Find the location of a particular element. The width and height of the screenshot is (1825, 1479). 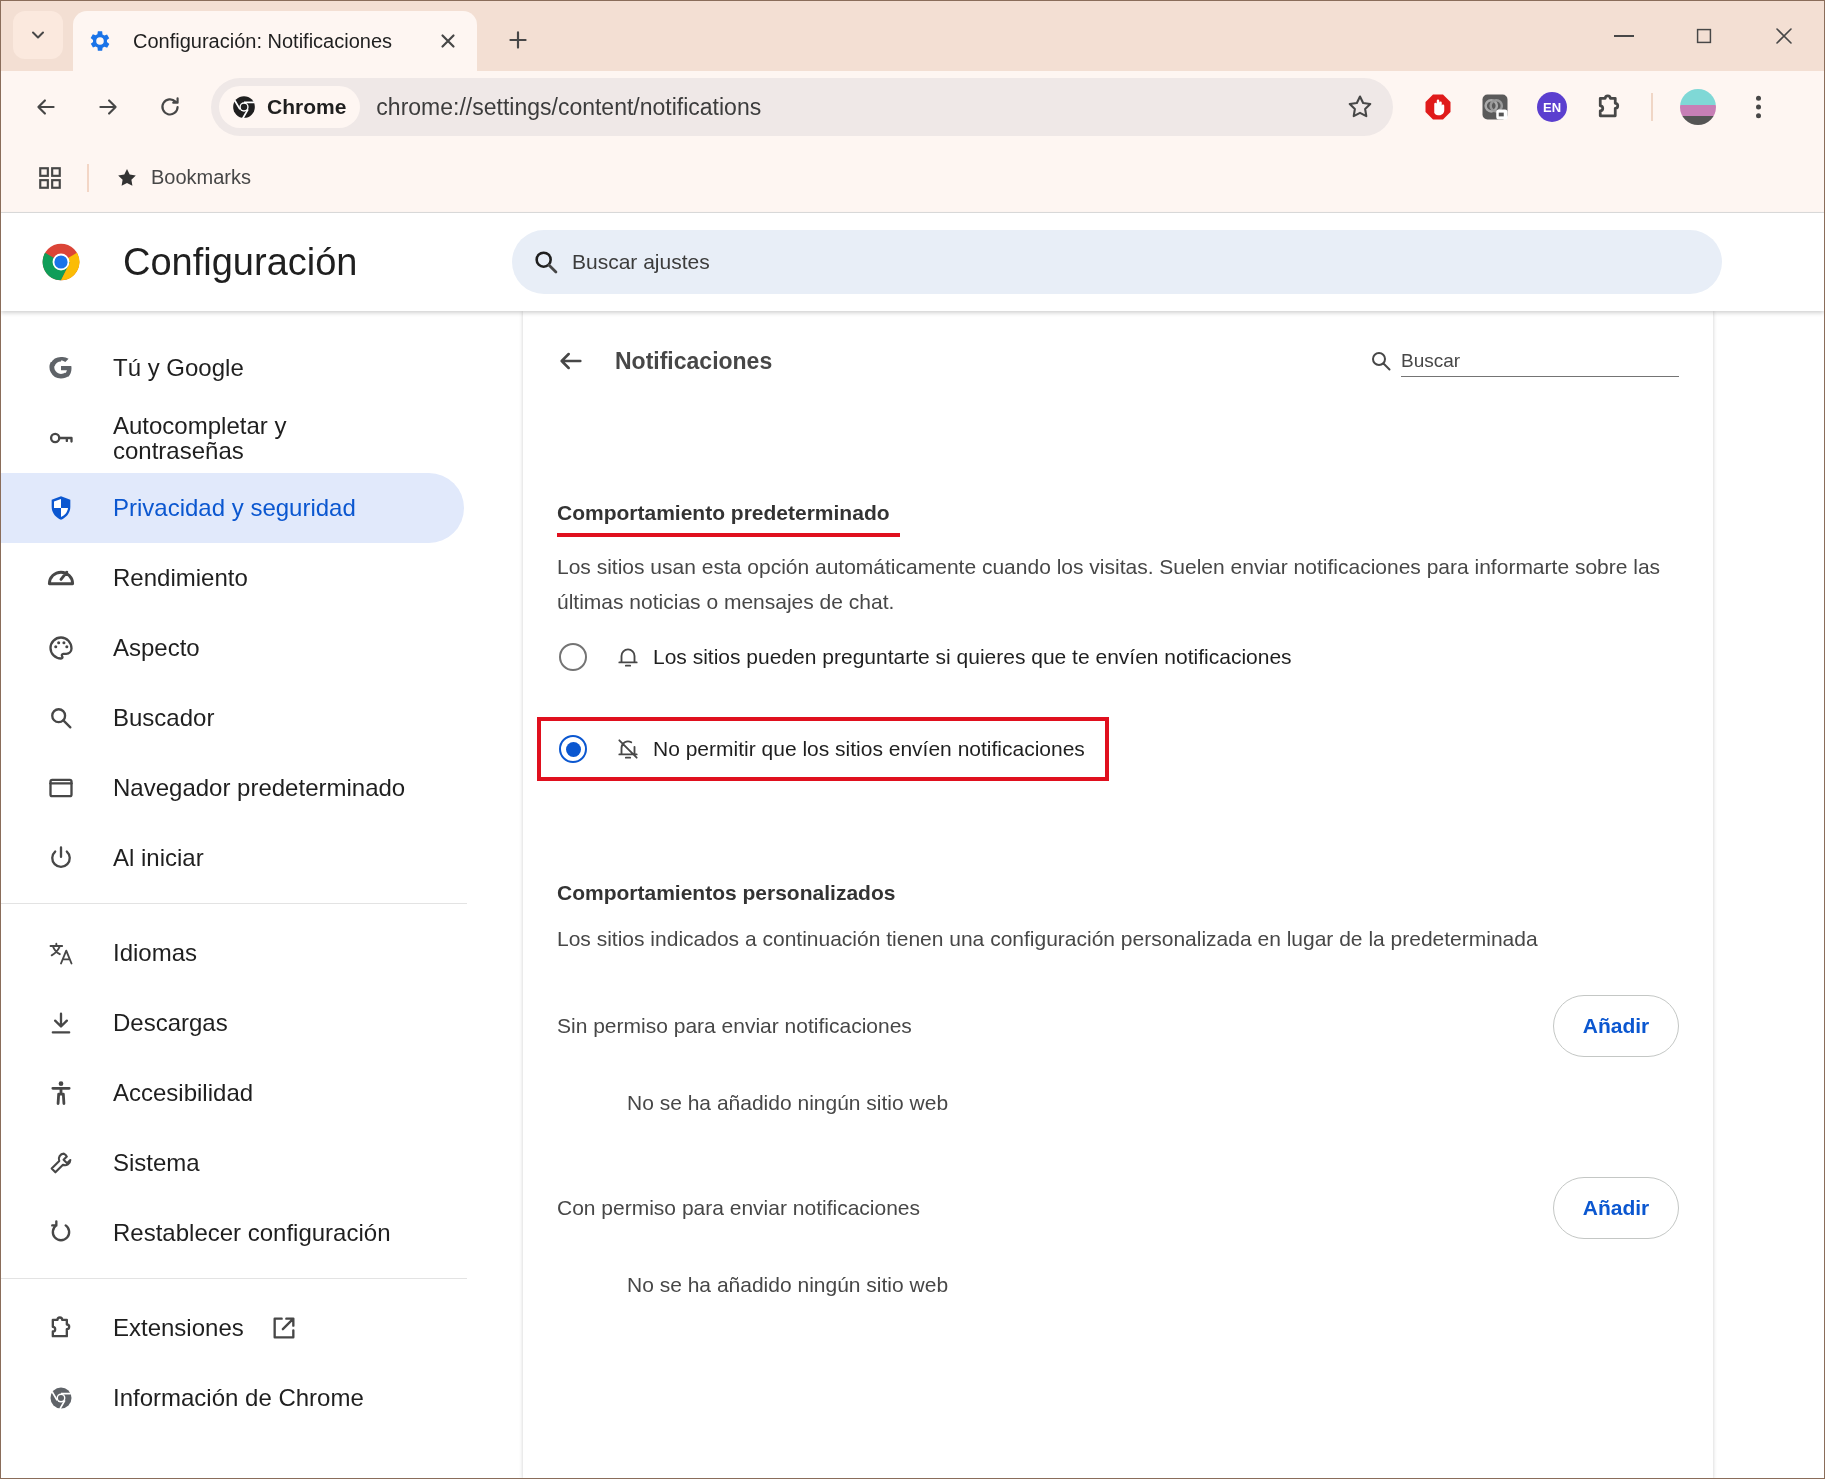

grid-icon is located at coordinates (50, 177).